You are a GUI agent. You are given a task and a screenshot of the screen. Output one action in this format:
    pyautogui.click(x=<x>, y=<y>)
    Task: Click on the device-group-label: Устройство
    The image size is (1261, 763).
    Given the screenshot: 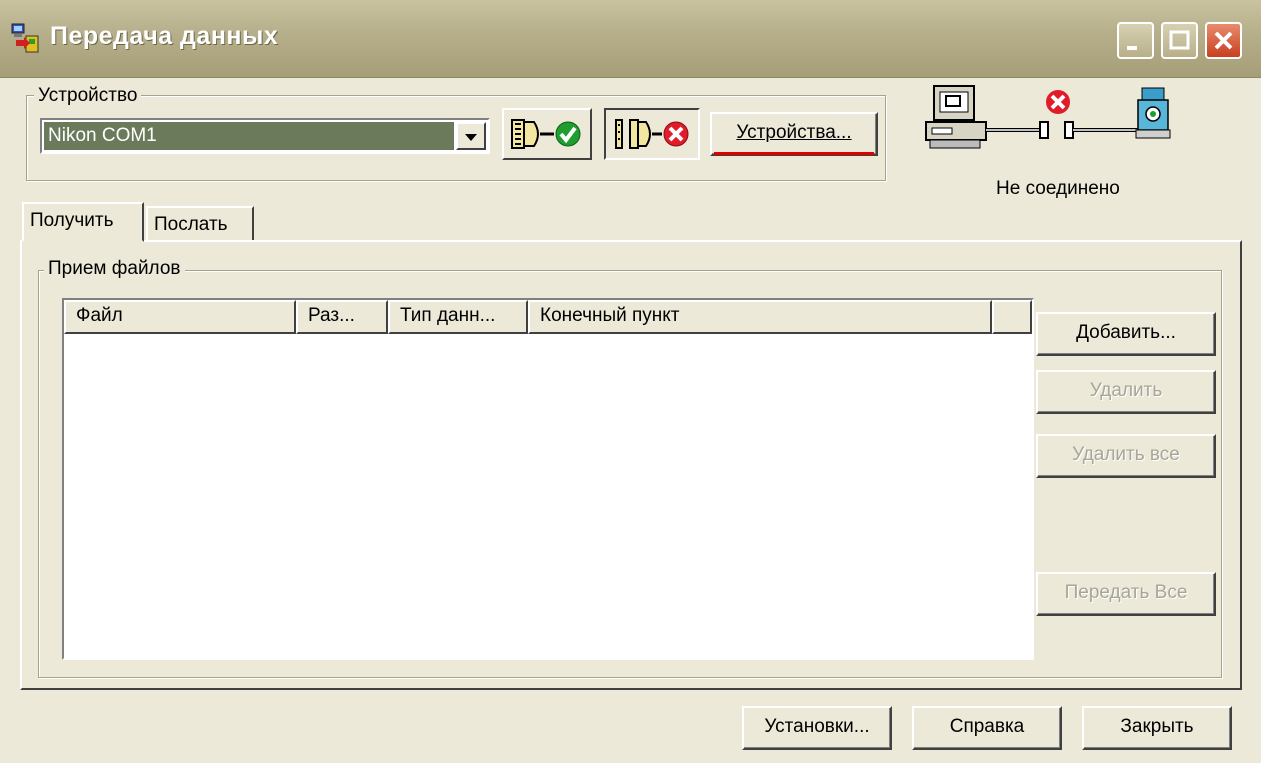 What is the action you would take?
    pyautogui.click(x=88, y=96)
    